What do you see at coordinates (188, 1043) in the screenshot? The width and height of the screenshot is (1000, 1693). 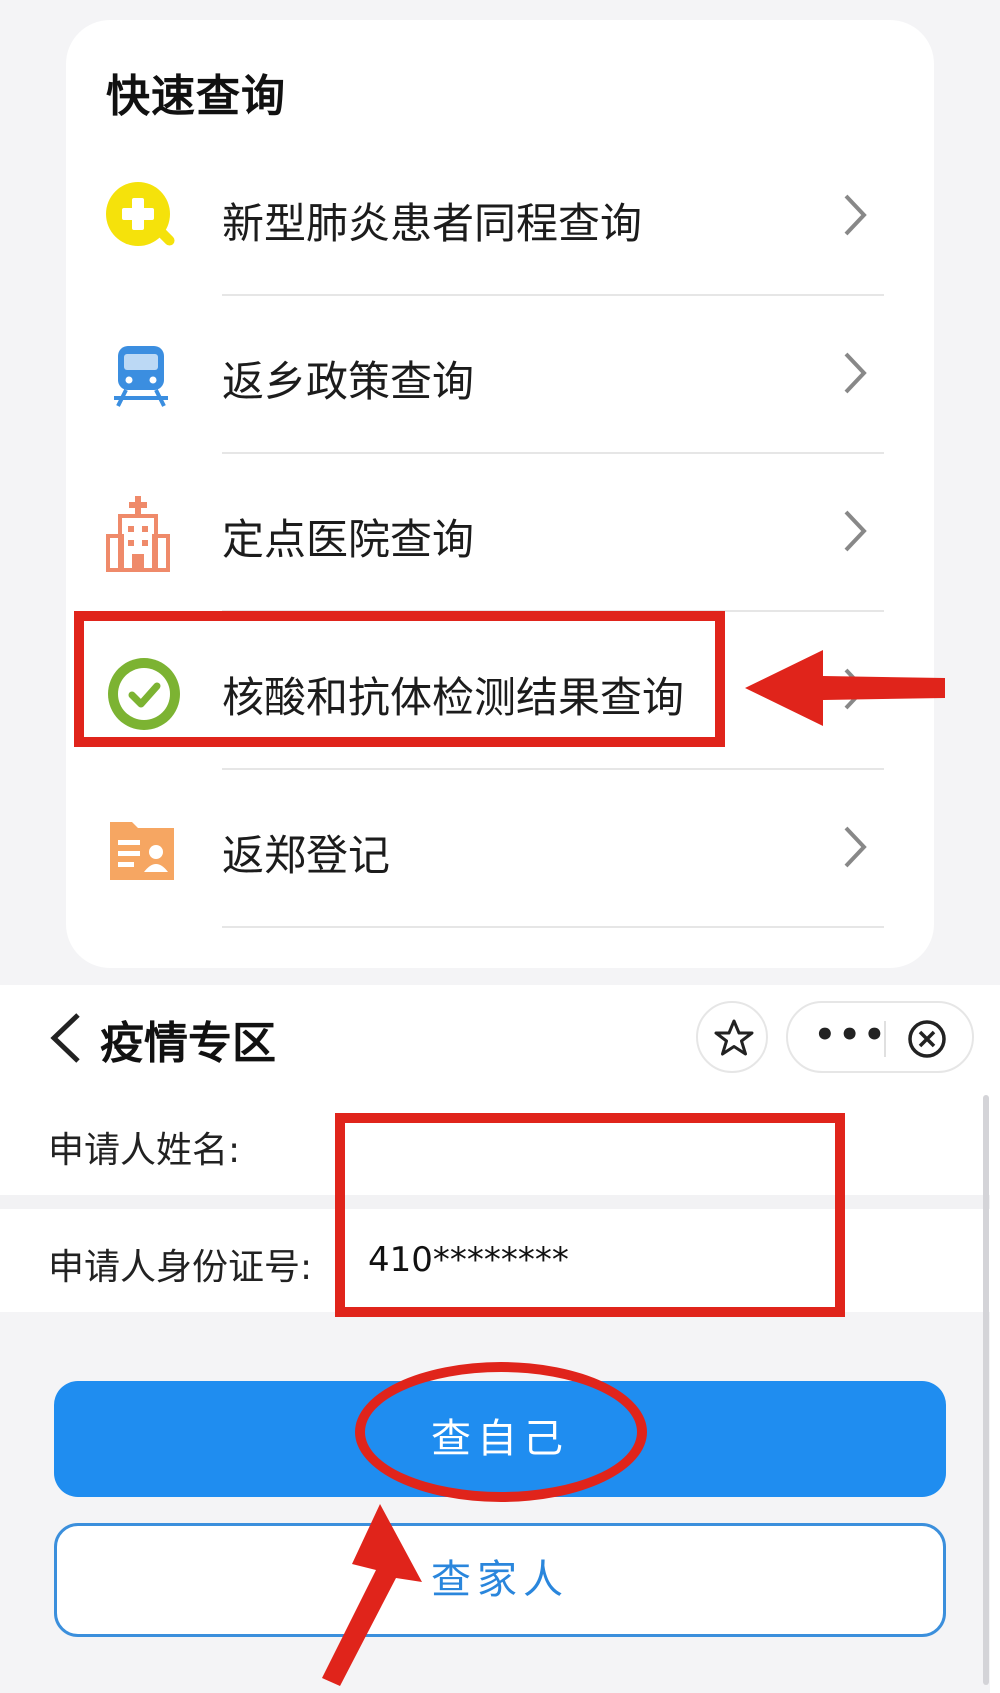 I see `page-title: 疫情专区` at bounding box center [188, 1043].